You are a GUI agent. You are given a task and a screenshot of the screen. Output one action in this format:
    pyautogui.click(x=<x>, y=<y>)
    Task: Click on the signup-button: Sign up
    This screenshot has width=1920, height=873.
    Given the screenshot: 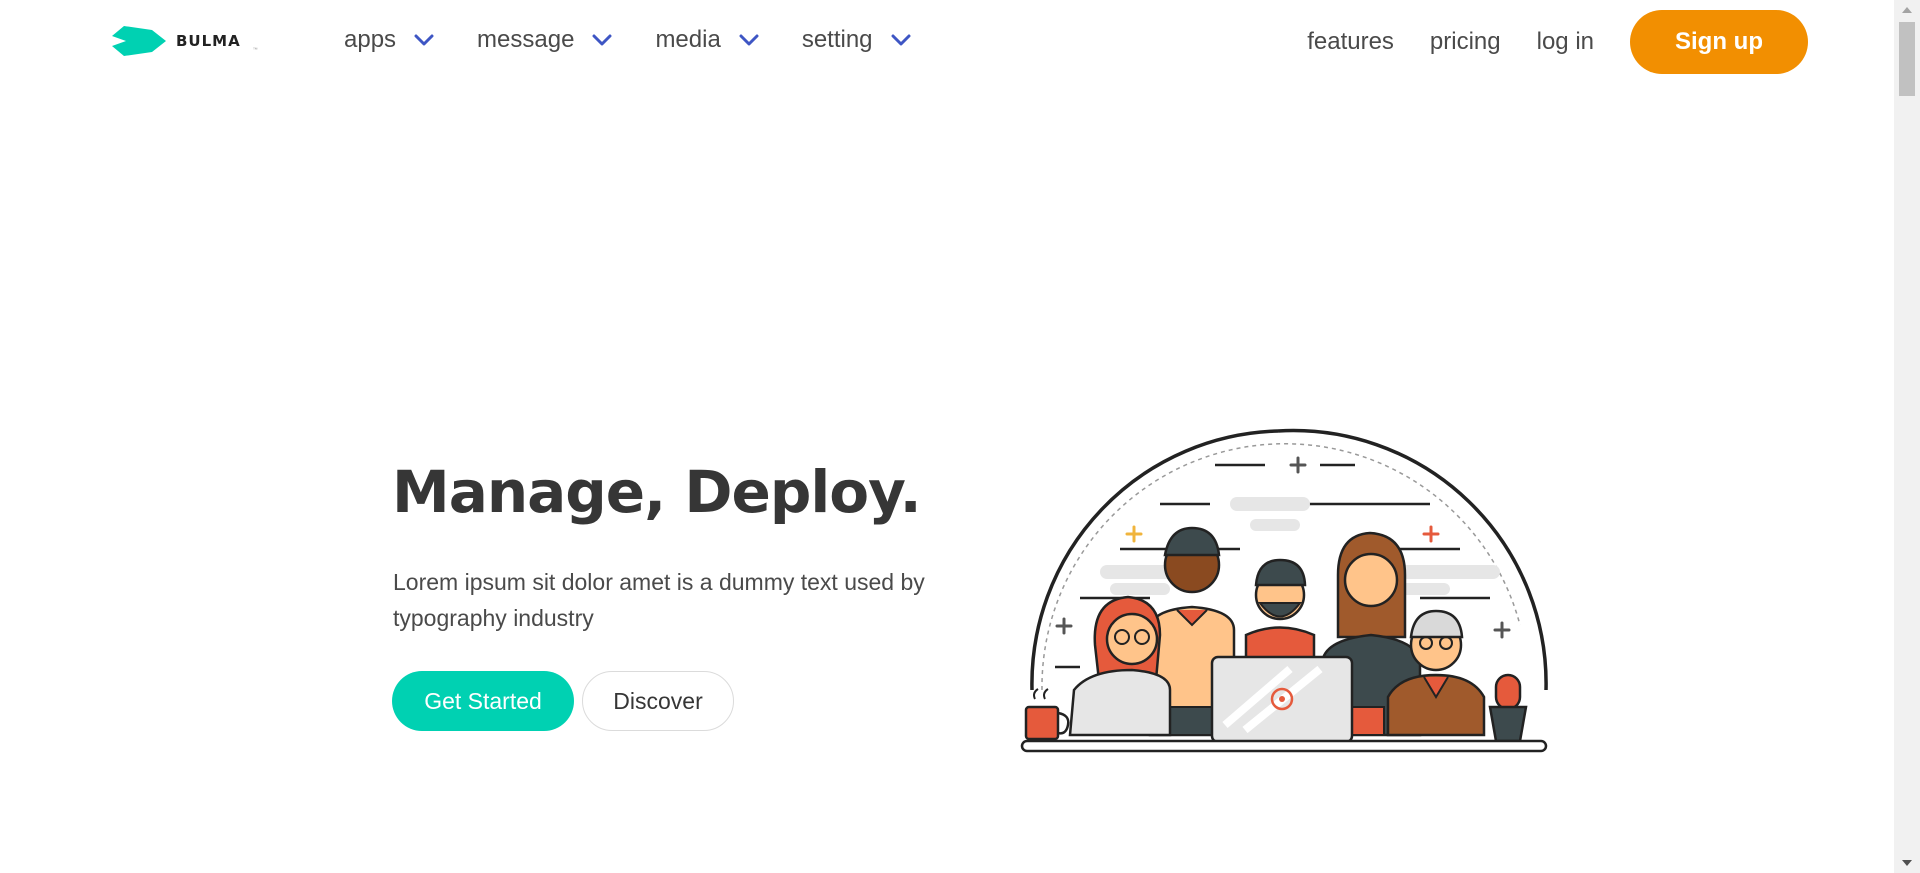 What is the action you would take?
    pyautogui.click(x=1719, y=42)
    